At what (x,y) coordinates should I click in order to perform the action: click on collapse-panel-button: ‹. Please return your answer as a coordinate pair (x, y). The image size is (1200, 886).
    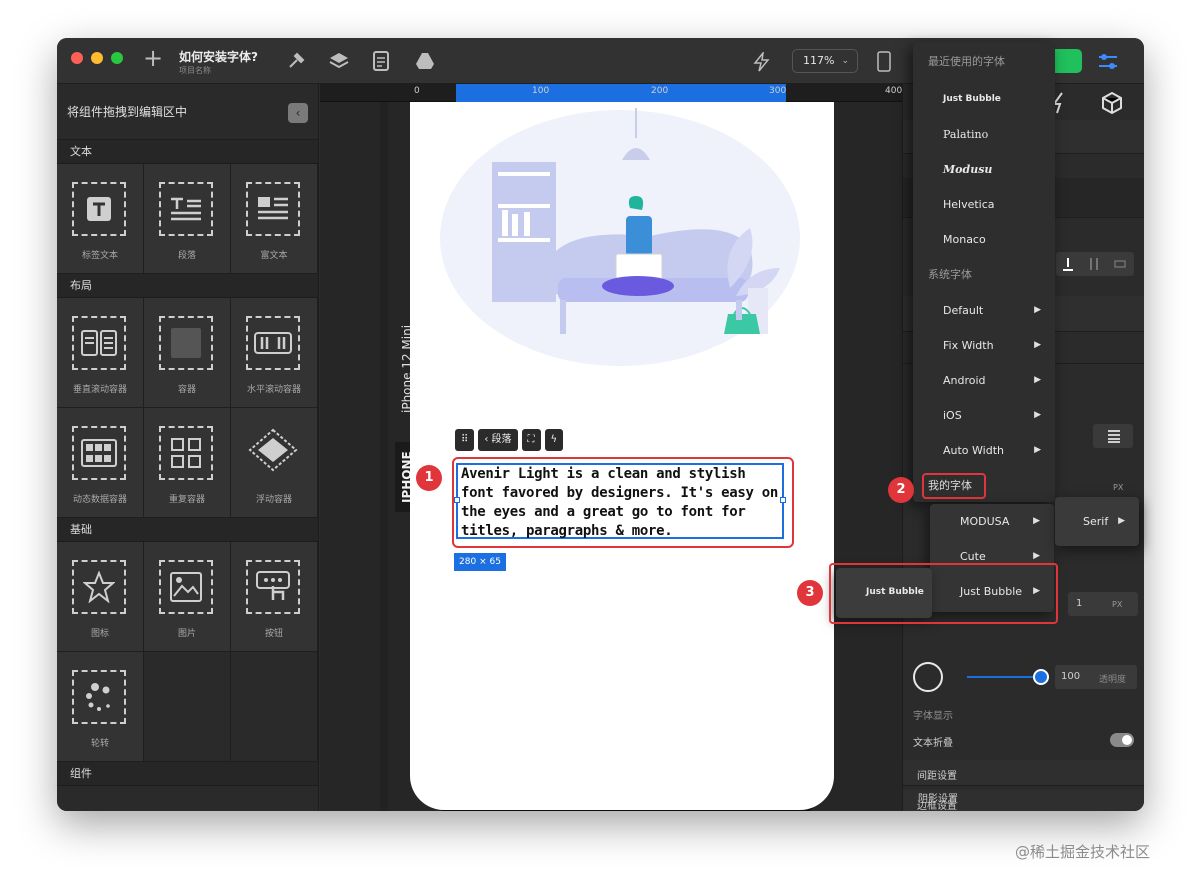
    Looking at the image, I should click on (298, 113).